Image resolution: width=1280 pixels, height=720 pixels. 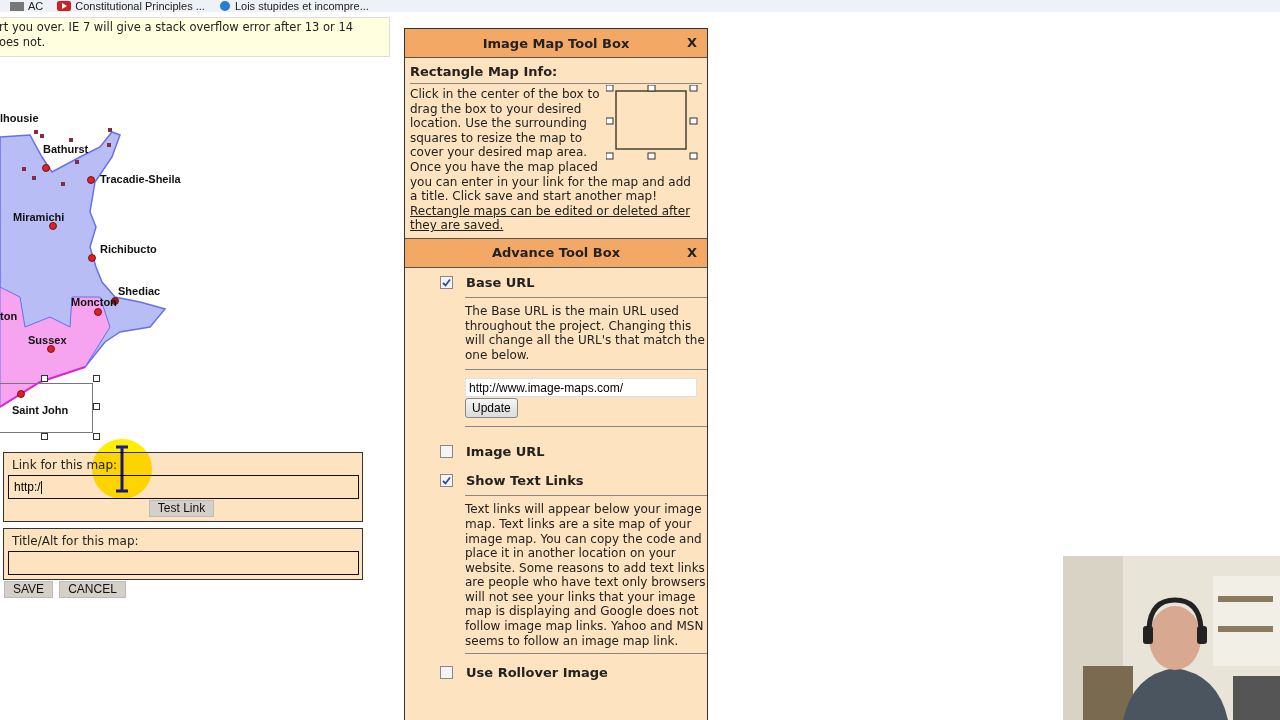 I want to click on city-label: Sussex, so click(x=47, y=340).